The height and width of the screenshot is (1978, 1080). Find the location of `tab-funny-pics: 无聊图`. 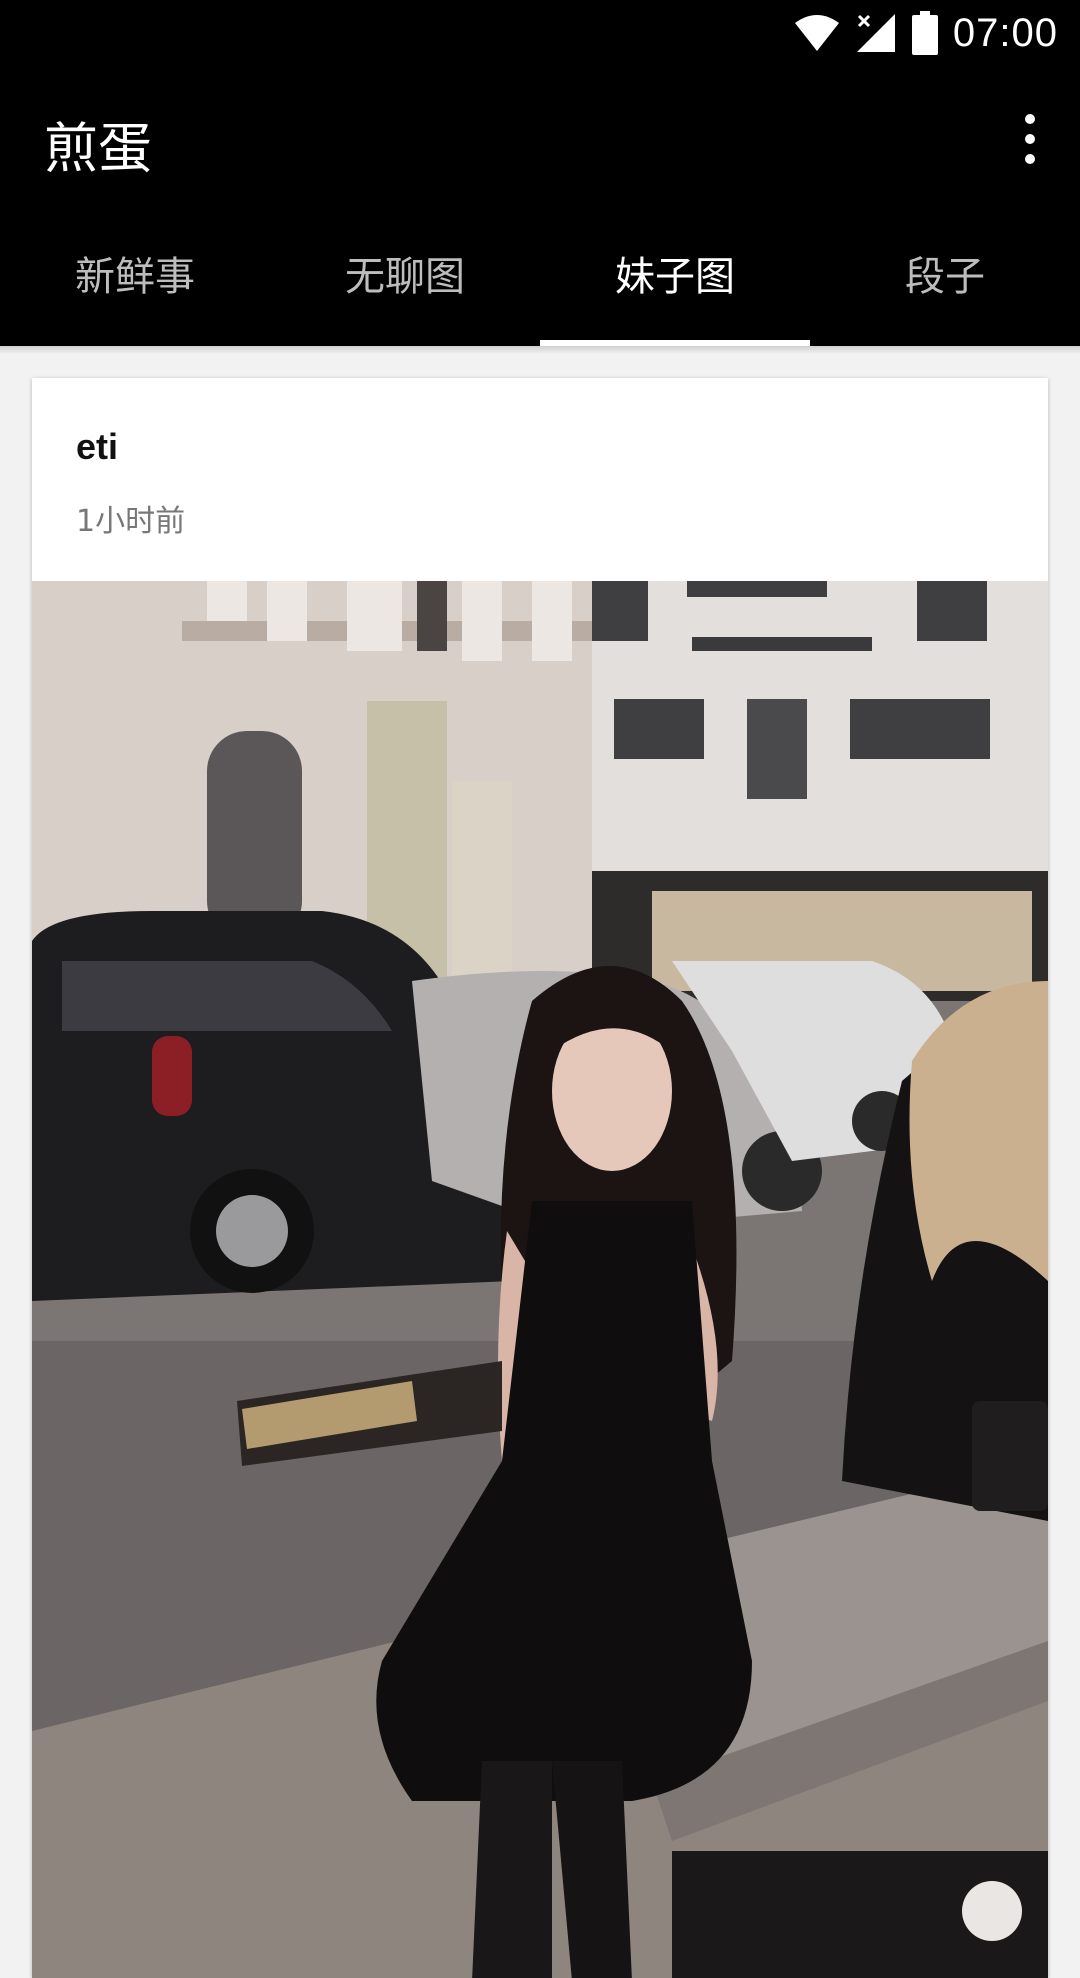

tab-funny-pics: 无聊图 is located at coordinates (405, 279).